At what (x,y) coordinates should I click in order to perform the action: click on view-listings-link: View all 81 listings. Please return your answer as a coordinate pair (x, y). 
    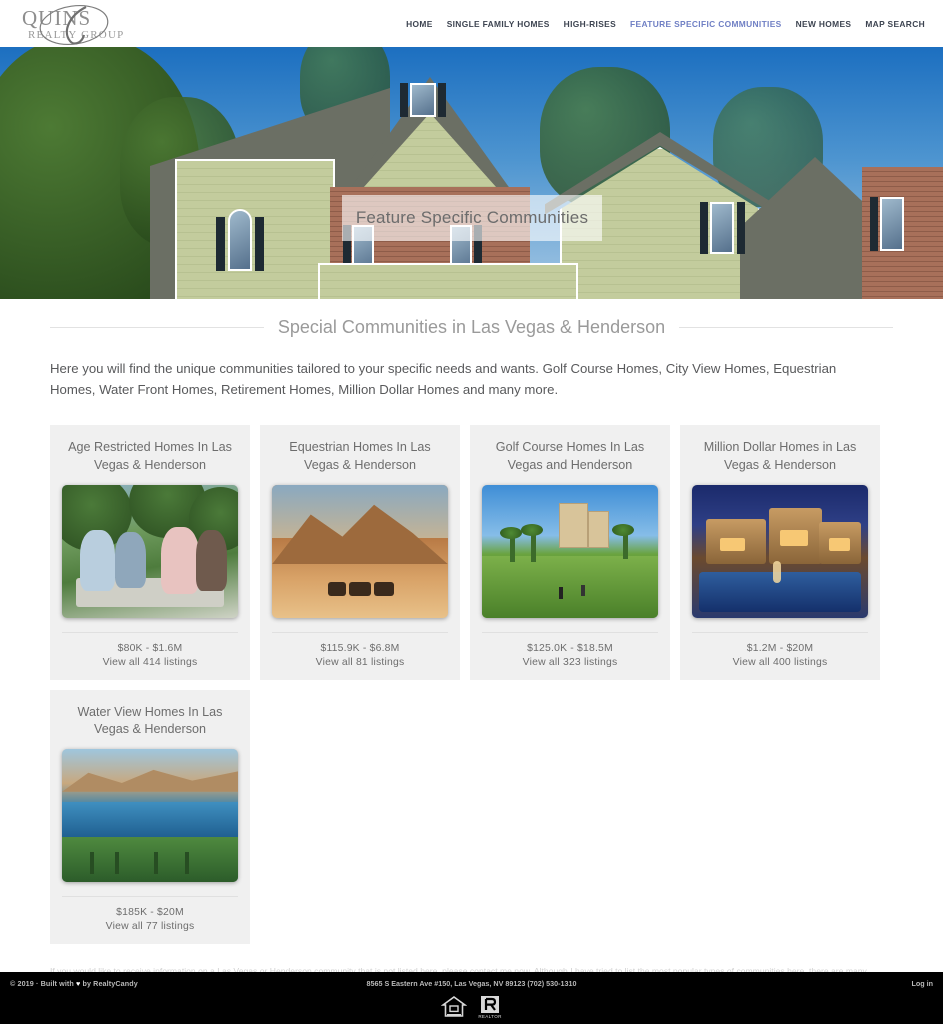
    Looking at the image, I should click on (360, 662).